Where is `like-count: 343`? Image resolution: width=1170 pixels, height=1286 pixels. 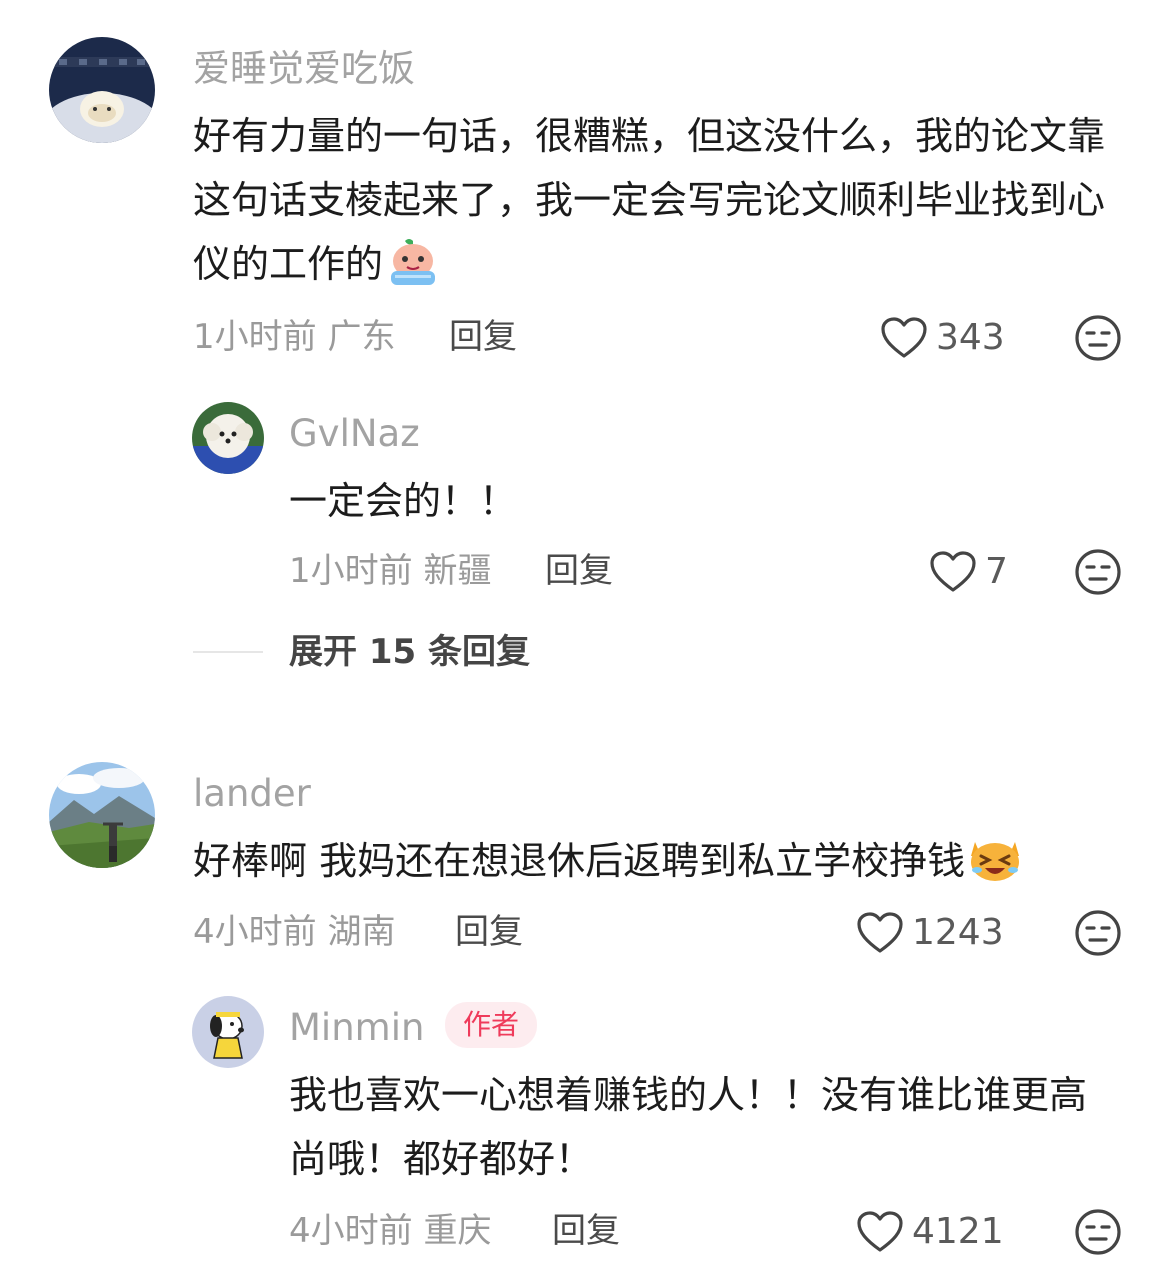 like-count: 343 is located at coordinates (970, 337).